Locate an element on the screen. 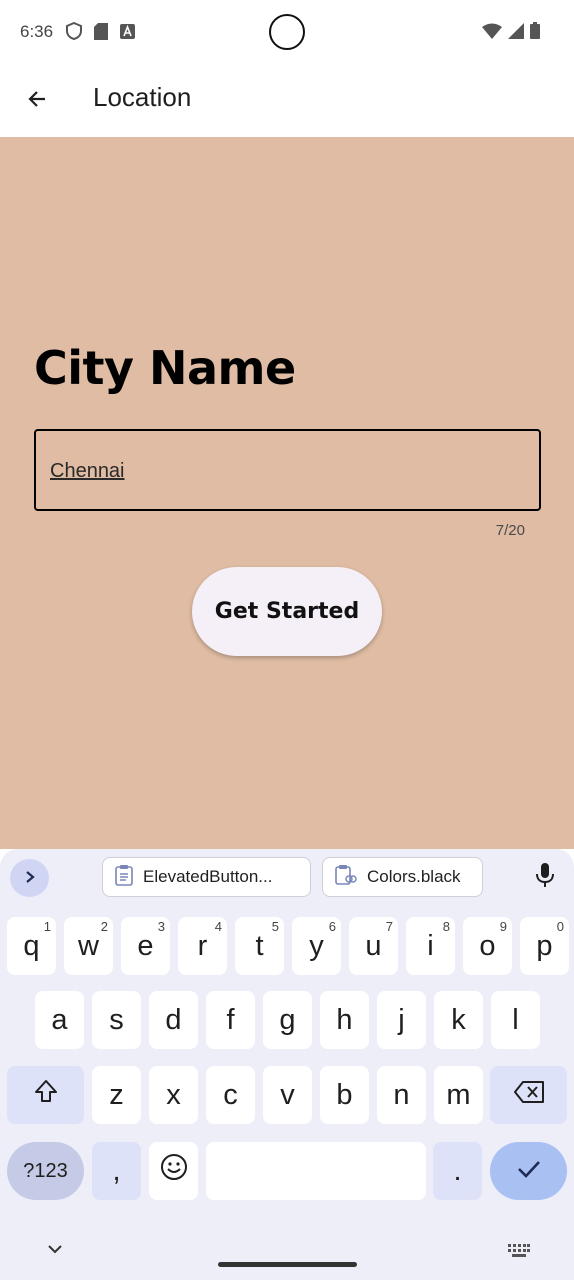 Image resolution: width=574 pixels, height=1280 pixels. key-t: t5 is located at coordinates (259, 946).